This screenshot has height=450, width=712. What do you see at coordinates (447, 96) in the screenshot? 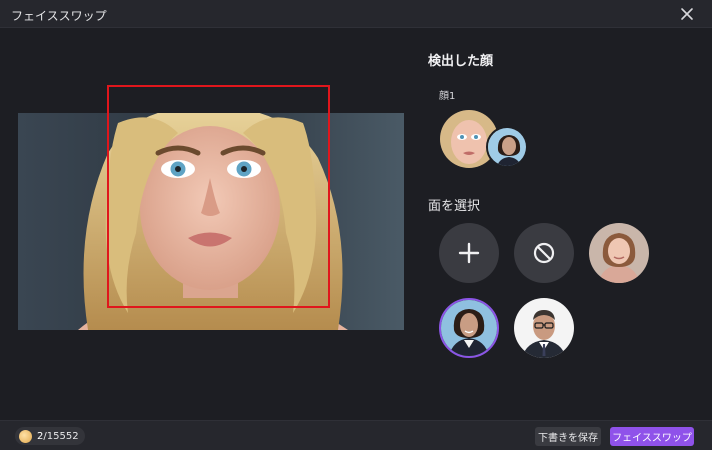
I see `face-1-label: 顔1` at bounding box center [447, 96].